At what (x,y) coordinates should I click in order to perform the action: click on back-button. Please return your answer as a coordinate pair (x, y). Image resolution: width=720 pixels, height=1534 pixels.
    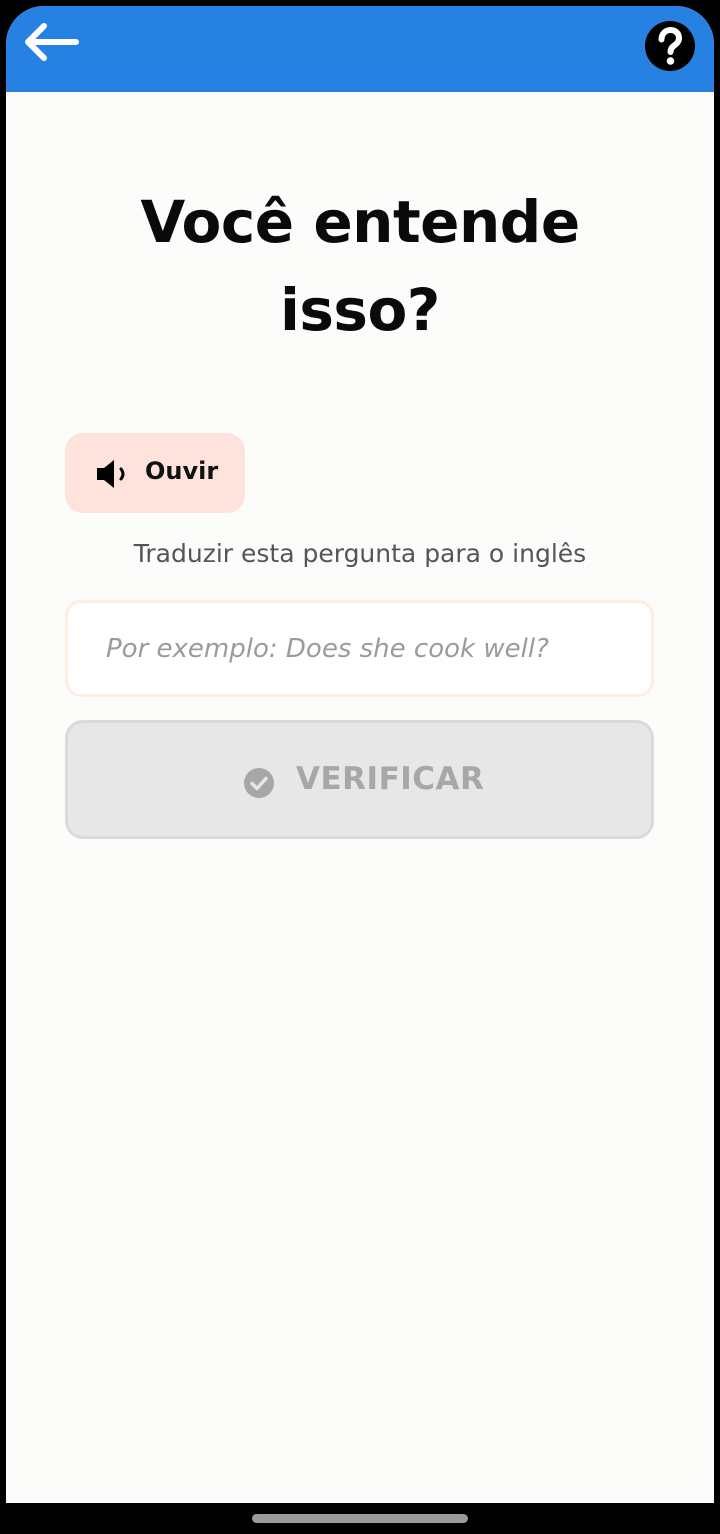
    Looking at the image, I should click on (50, 42).